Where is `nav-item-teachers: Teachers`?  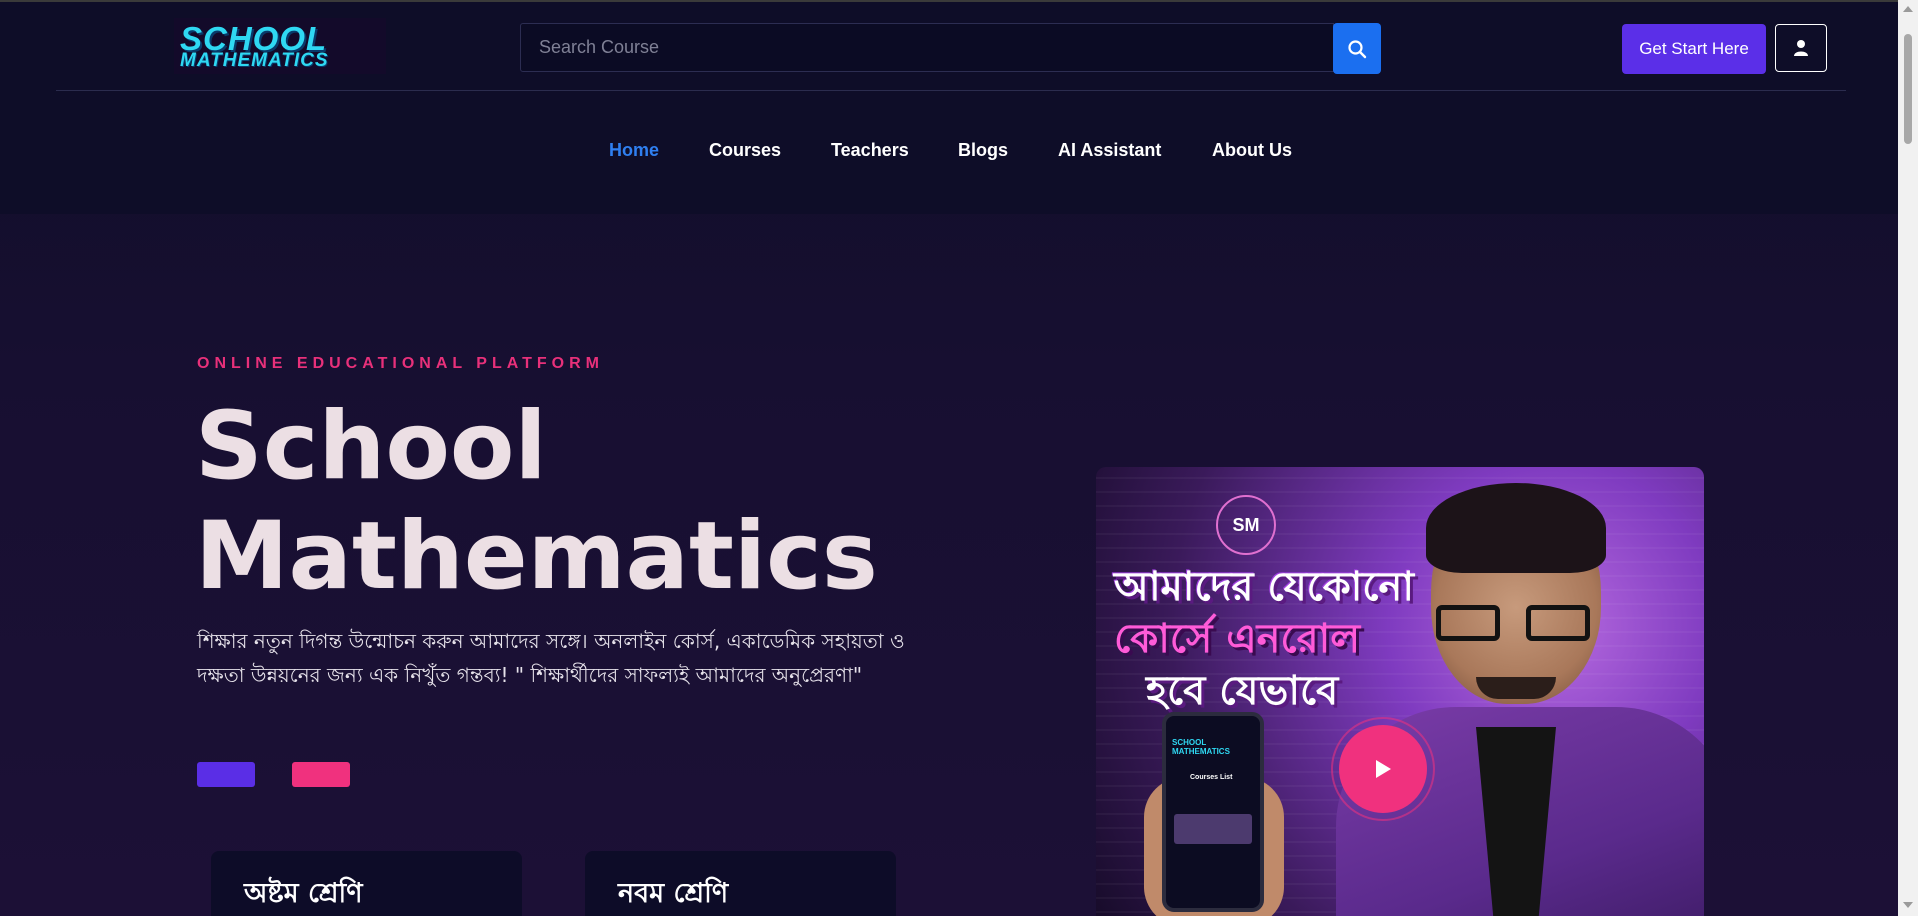 nav-item-teachers: Teachers is located at coordinates (870, 150).